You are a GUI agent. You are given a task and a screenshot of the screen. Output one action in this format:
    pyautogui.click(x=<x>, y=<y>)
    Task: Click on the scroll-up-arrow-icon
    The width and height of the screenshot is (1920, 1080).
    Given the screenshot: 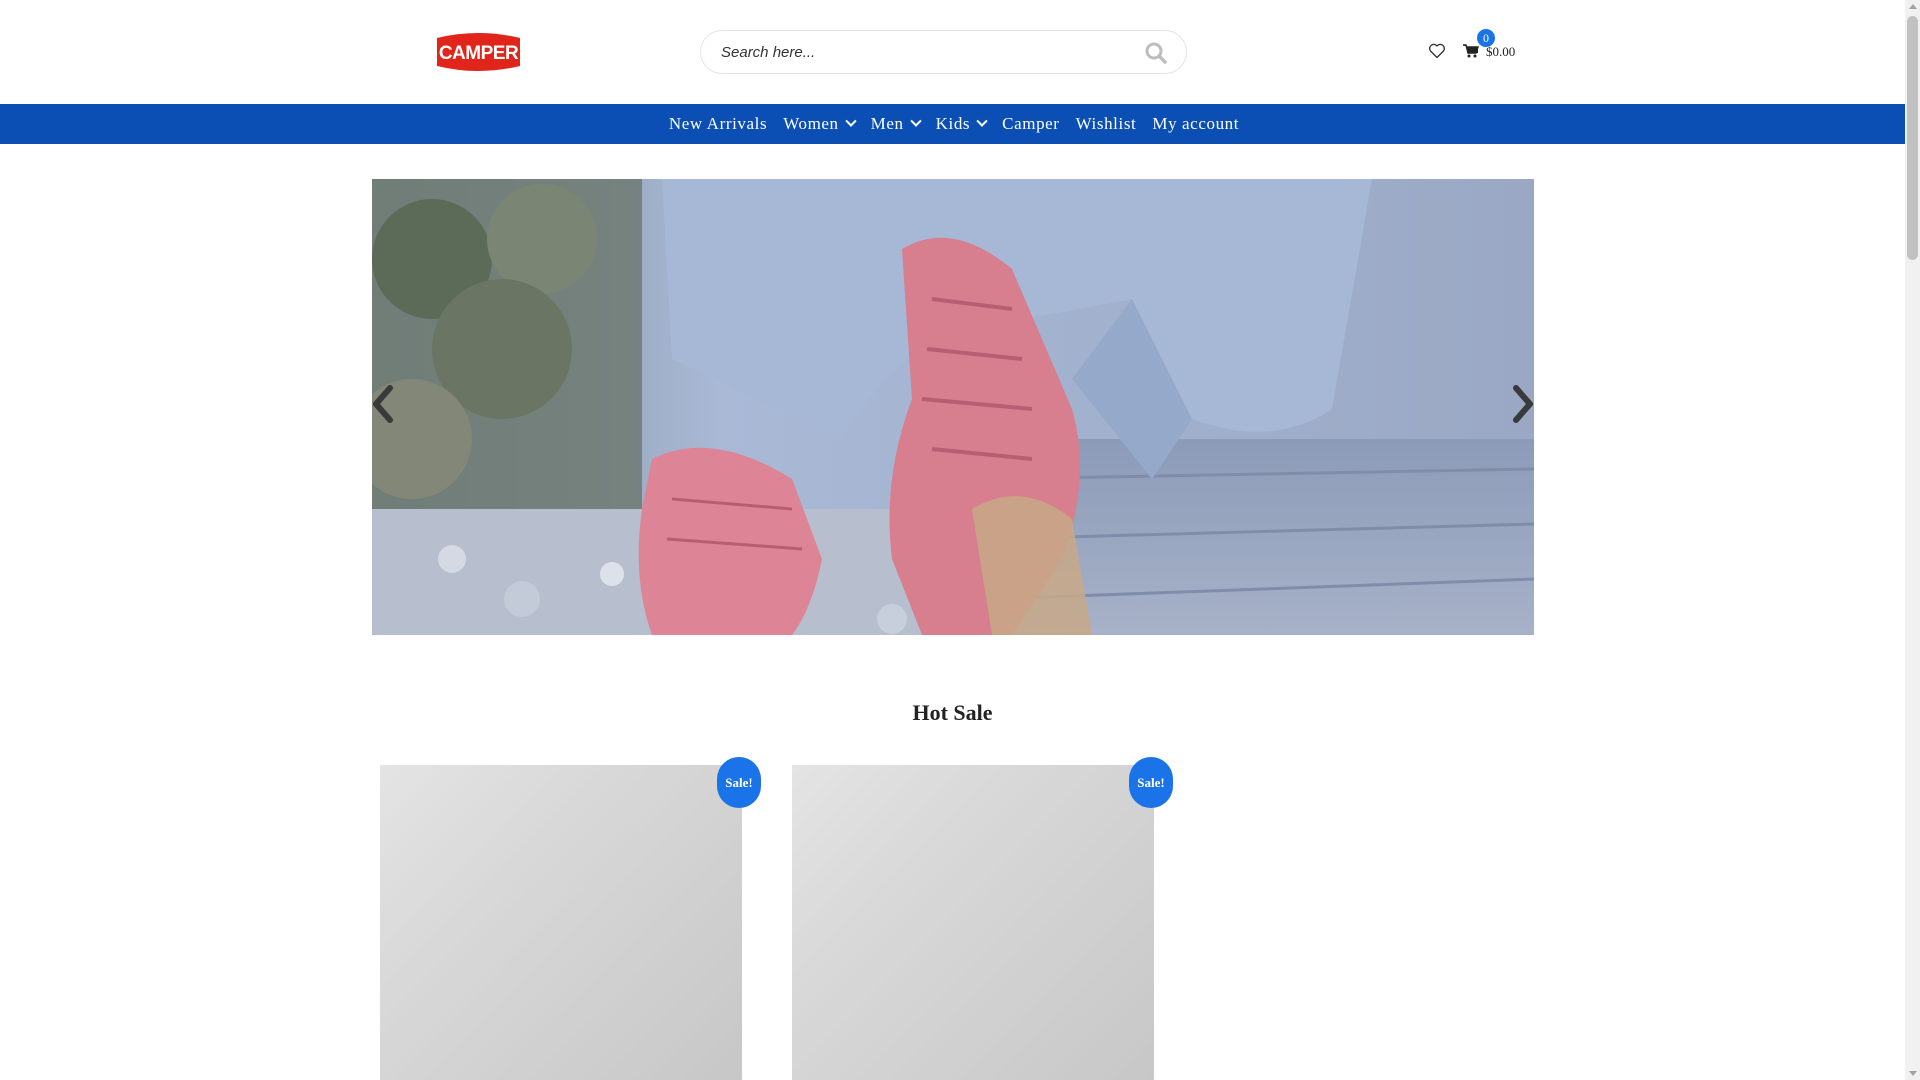 What is the action you would take?
    pyautogui.click(x=1913, y=6)
    